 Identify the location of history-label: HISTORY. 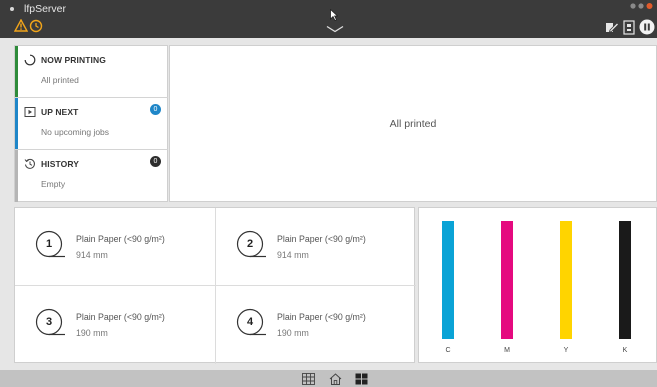
(60, 164).